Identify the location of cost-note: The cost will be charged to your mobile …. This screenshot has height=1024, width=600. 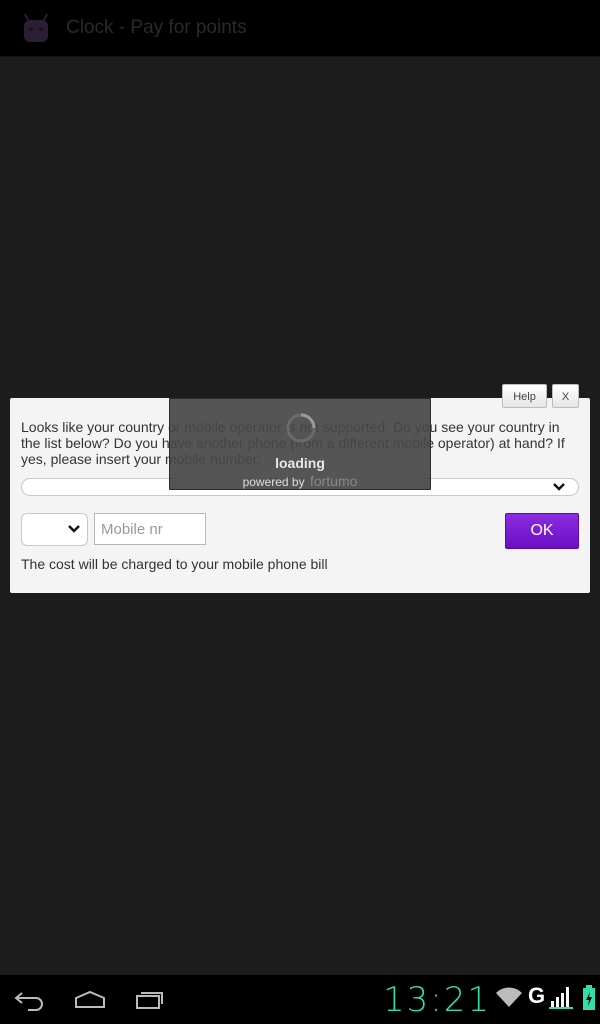
(174, 564).